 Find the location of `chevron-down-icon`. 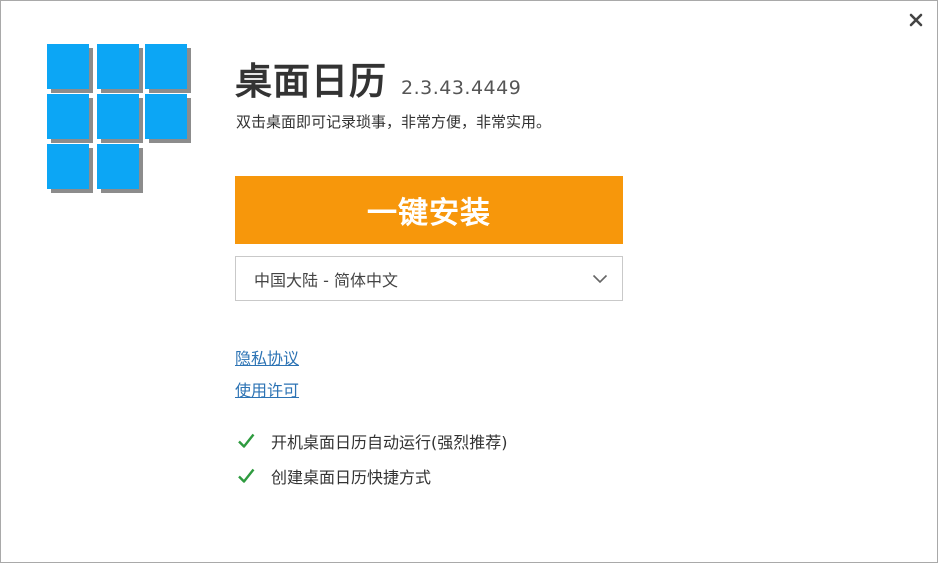

chevron-down-icon is located at coordinates (600, 279).